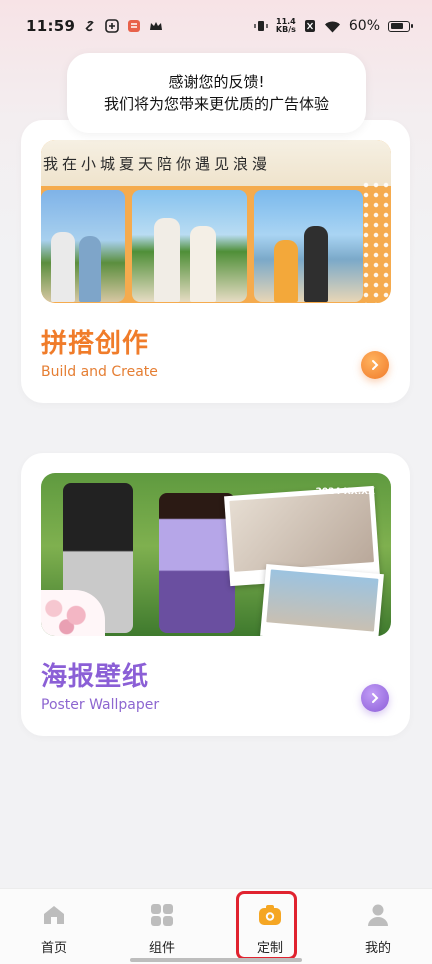 The image size is (432, 964). I want to click on no-sim-icon, so click(309, 26).